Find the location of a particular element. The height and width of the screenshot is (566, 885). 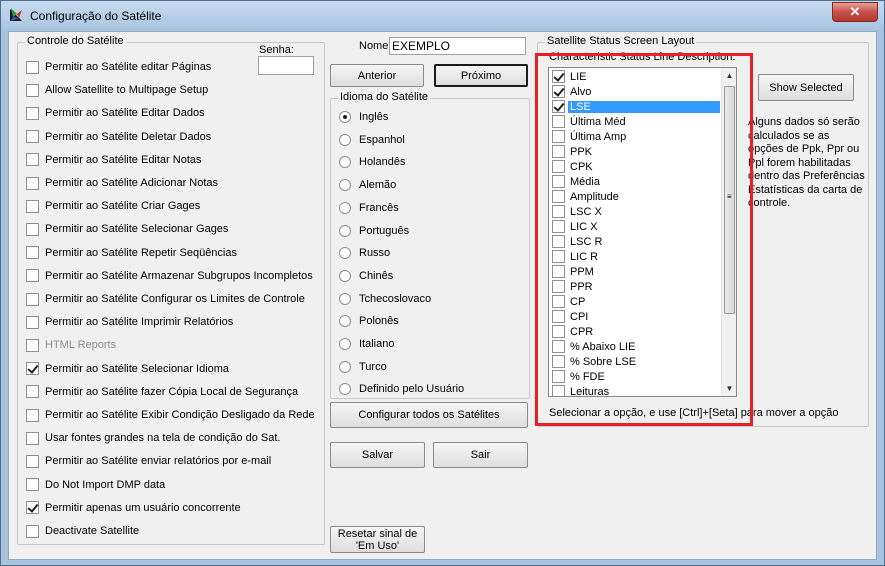

resetar-em-uso-button: Resetar sinal de 'Em Uso' is located at coordinates (377, 539).